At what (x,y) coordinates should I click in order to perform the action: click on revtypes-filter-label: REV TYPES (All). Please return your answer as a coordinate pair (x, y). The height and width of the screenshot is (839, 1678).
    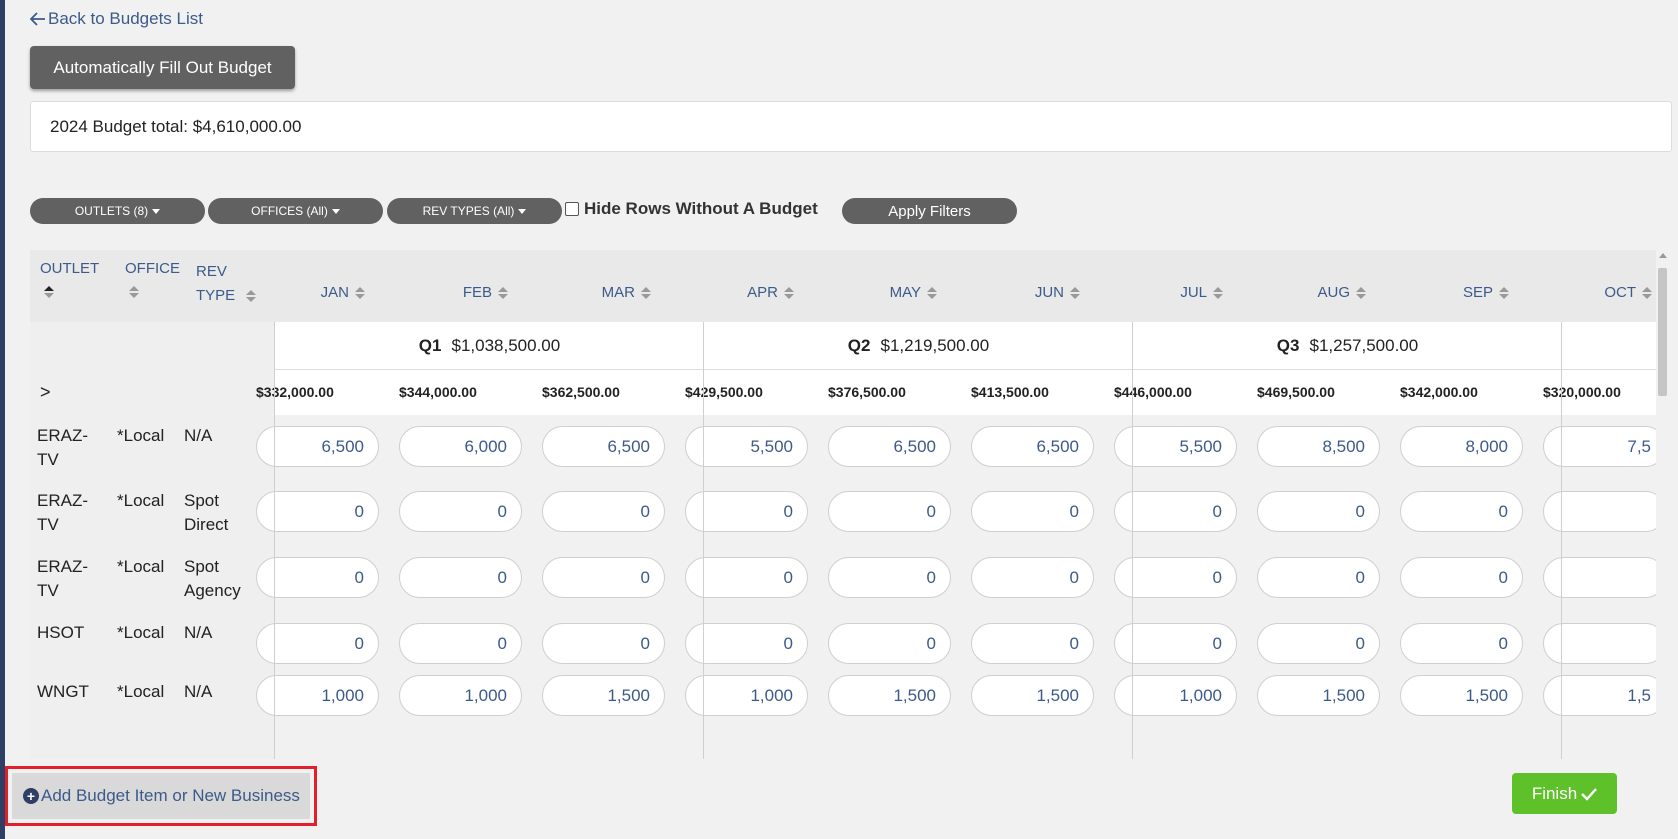
    Looking at the image, I should click on (468, 211).